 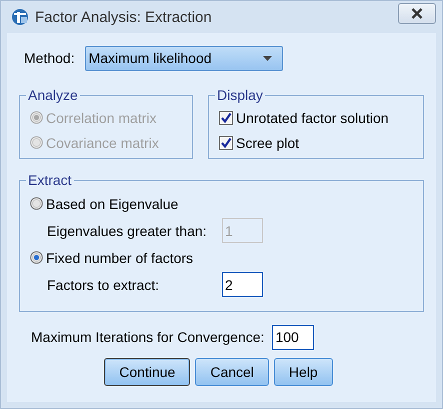 I want to click on group-title: Extract, so click(x=50, y=180).